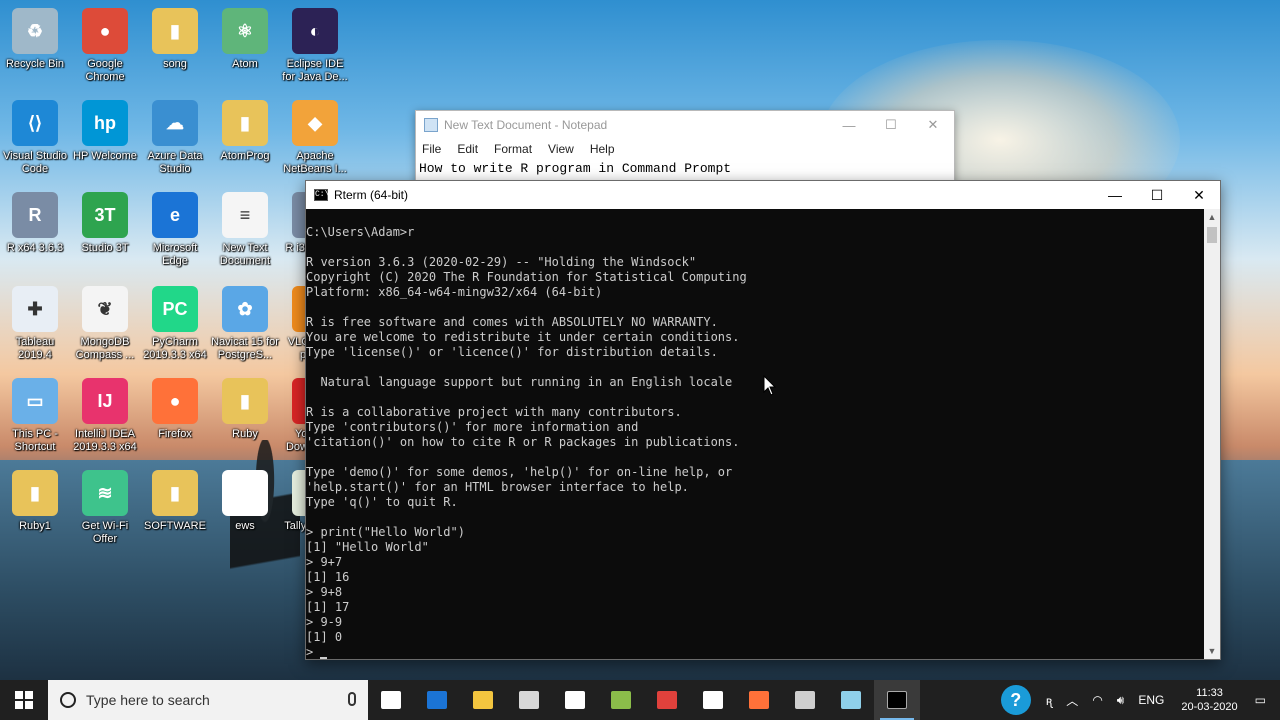 This screenshot has width=1280, height=720. Describe the element at coordinates (561, 149) in the screenshot. I see `menu-view: View` at that location.